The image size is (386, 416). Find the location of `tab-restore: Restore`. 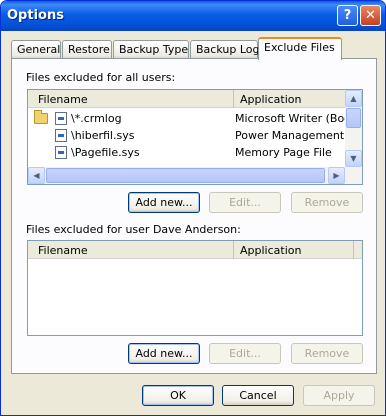

tab-restore: Restore is located at coordinates (87, 49).